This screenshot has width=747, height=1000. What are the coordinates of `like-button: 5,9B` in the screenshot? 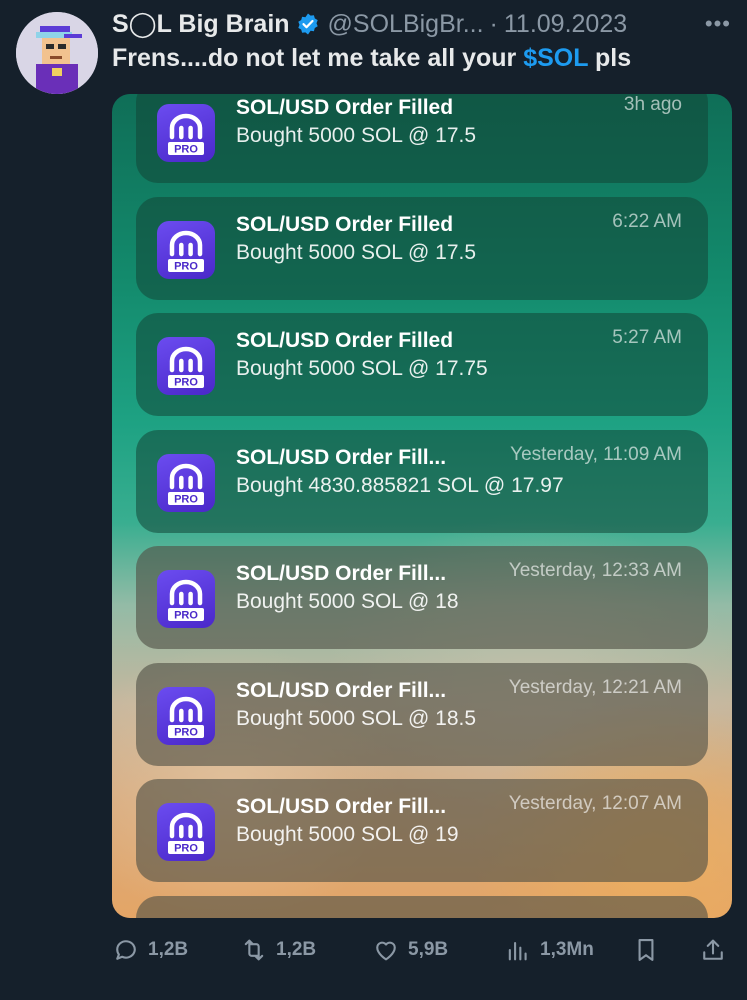 It's located at (410, 950).